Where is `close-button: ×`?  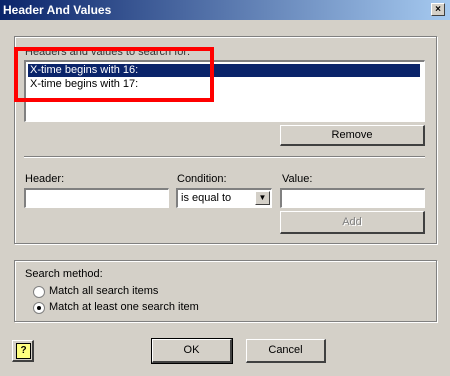 close-button: × is located at coordinates (438, 9).